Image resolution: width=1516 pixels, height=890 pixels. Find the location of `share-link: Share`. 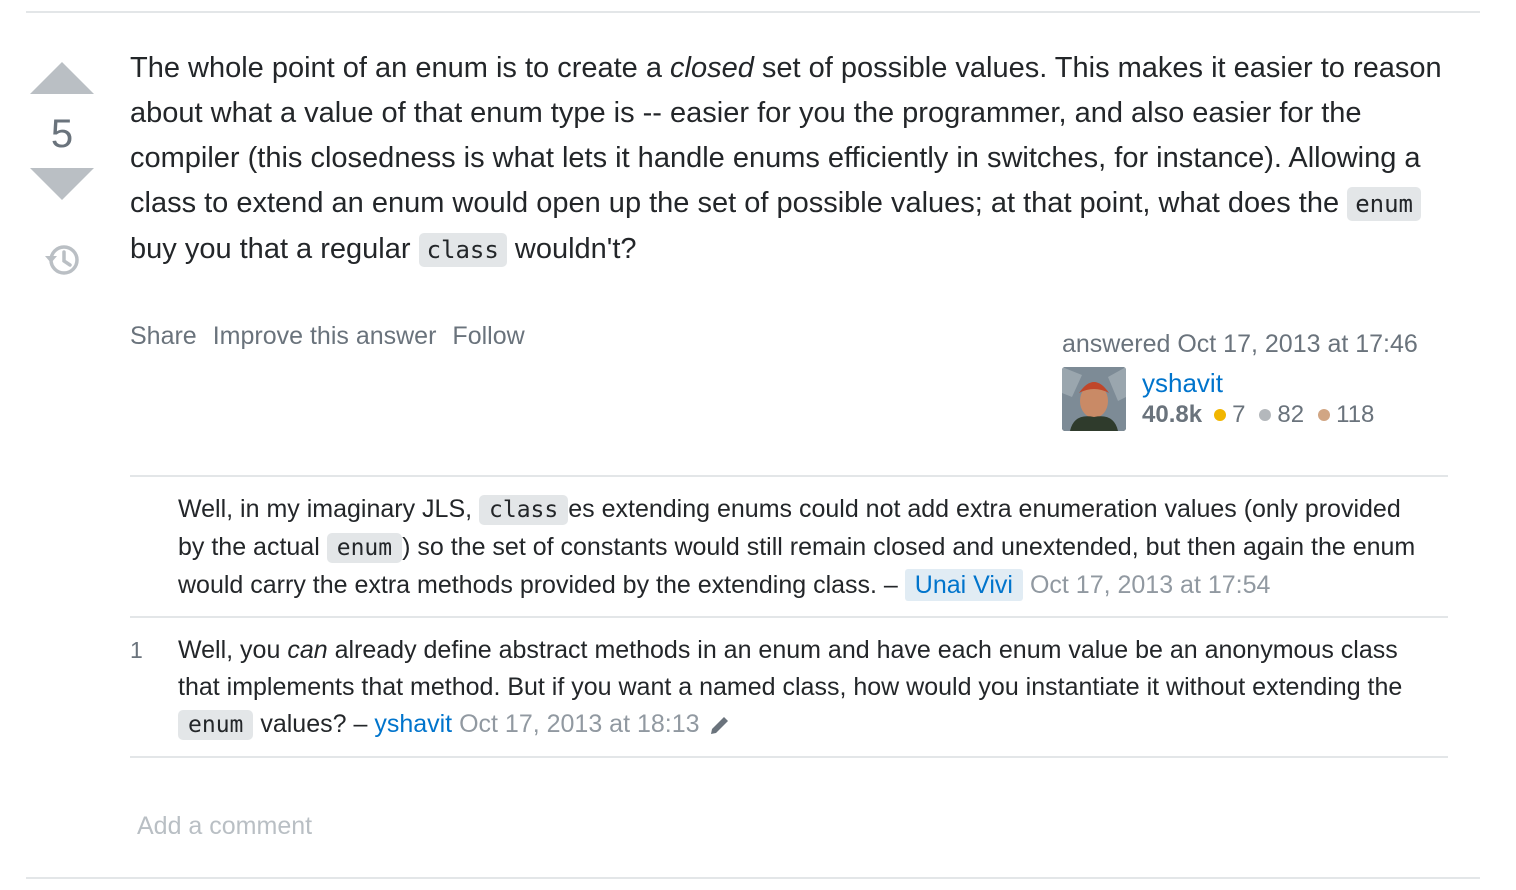

share-link: Share is located at coordinates (163, 336).